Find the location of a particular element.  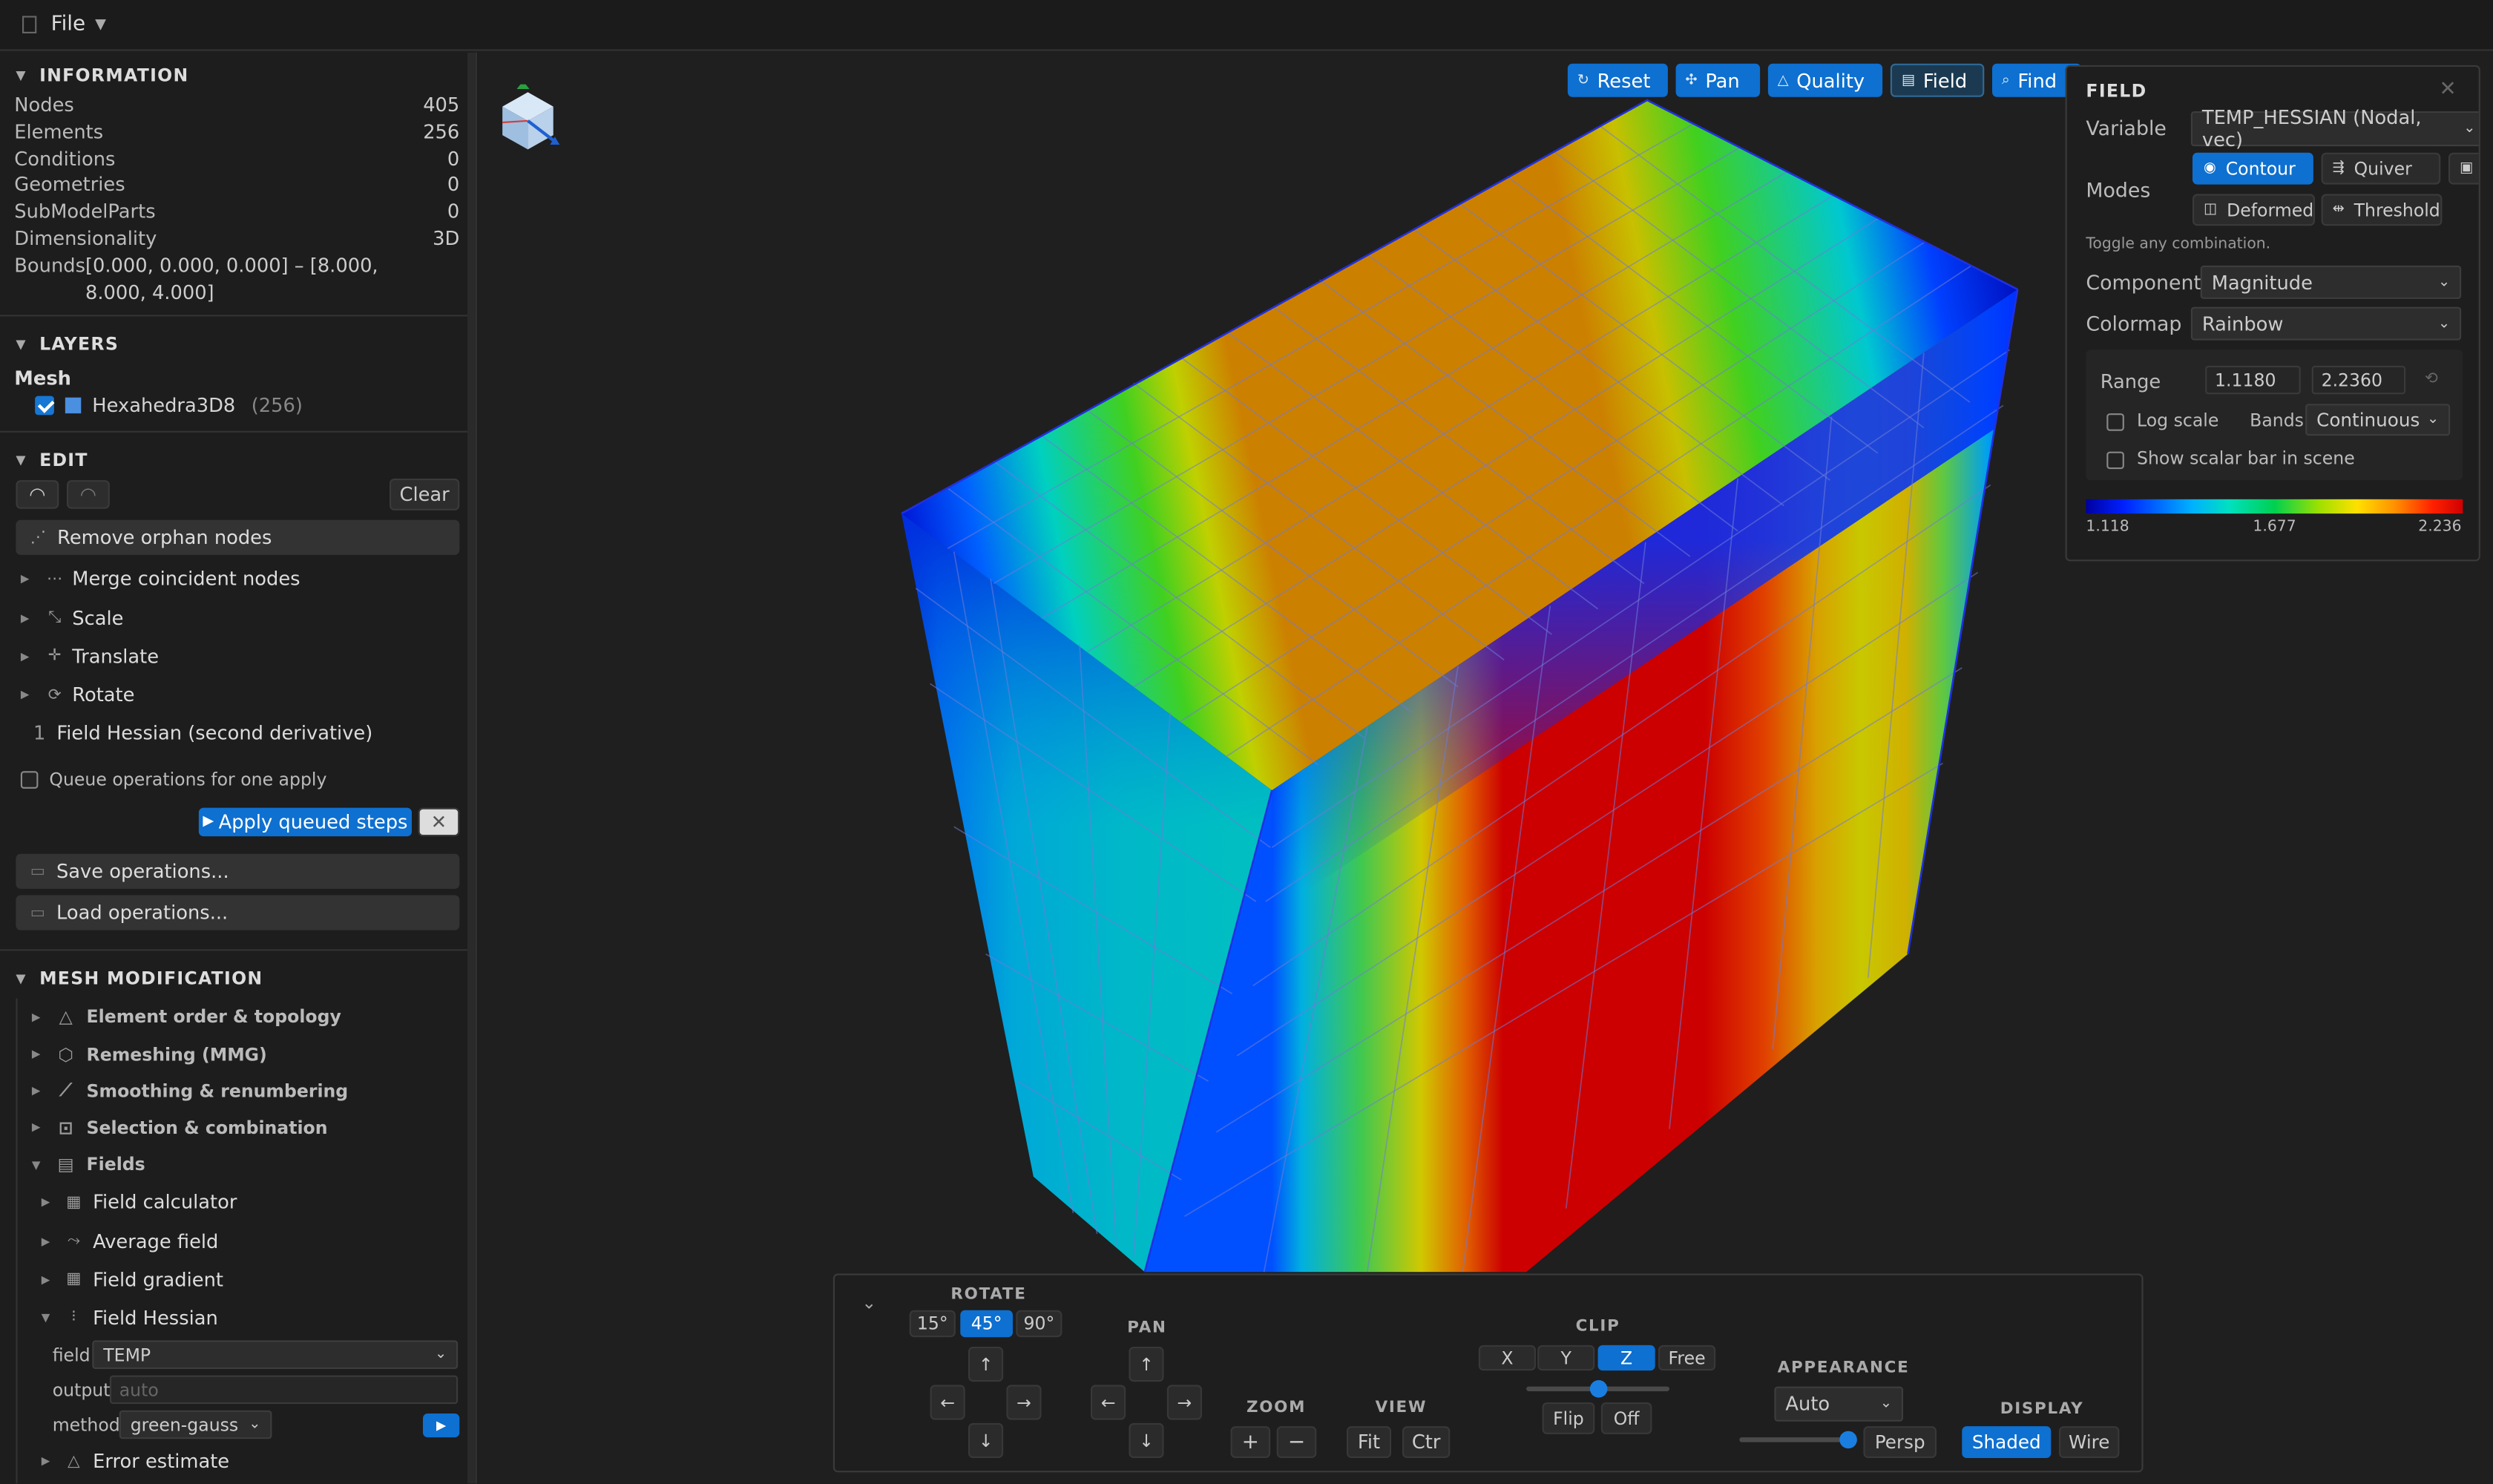

hessian-output-input: auto is located at coordinates (284, 1390).